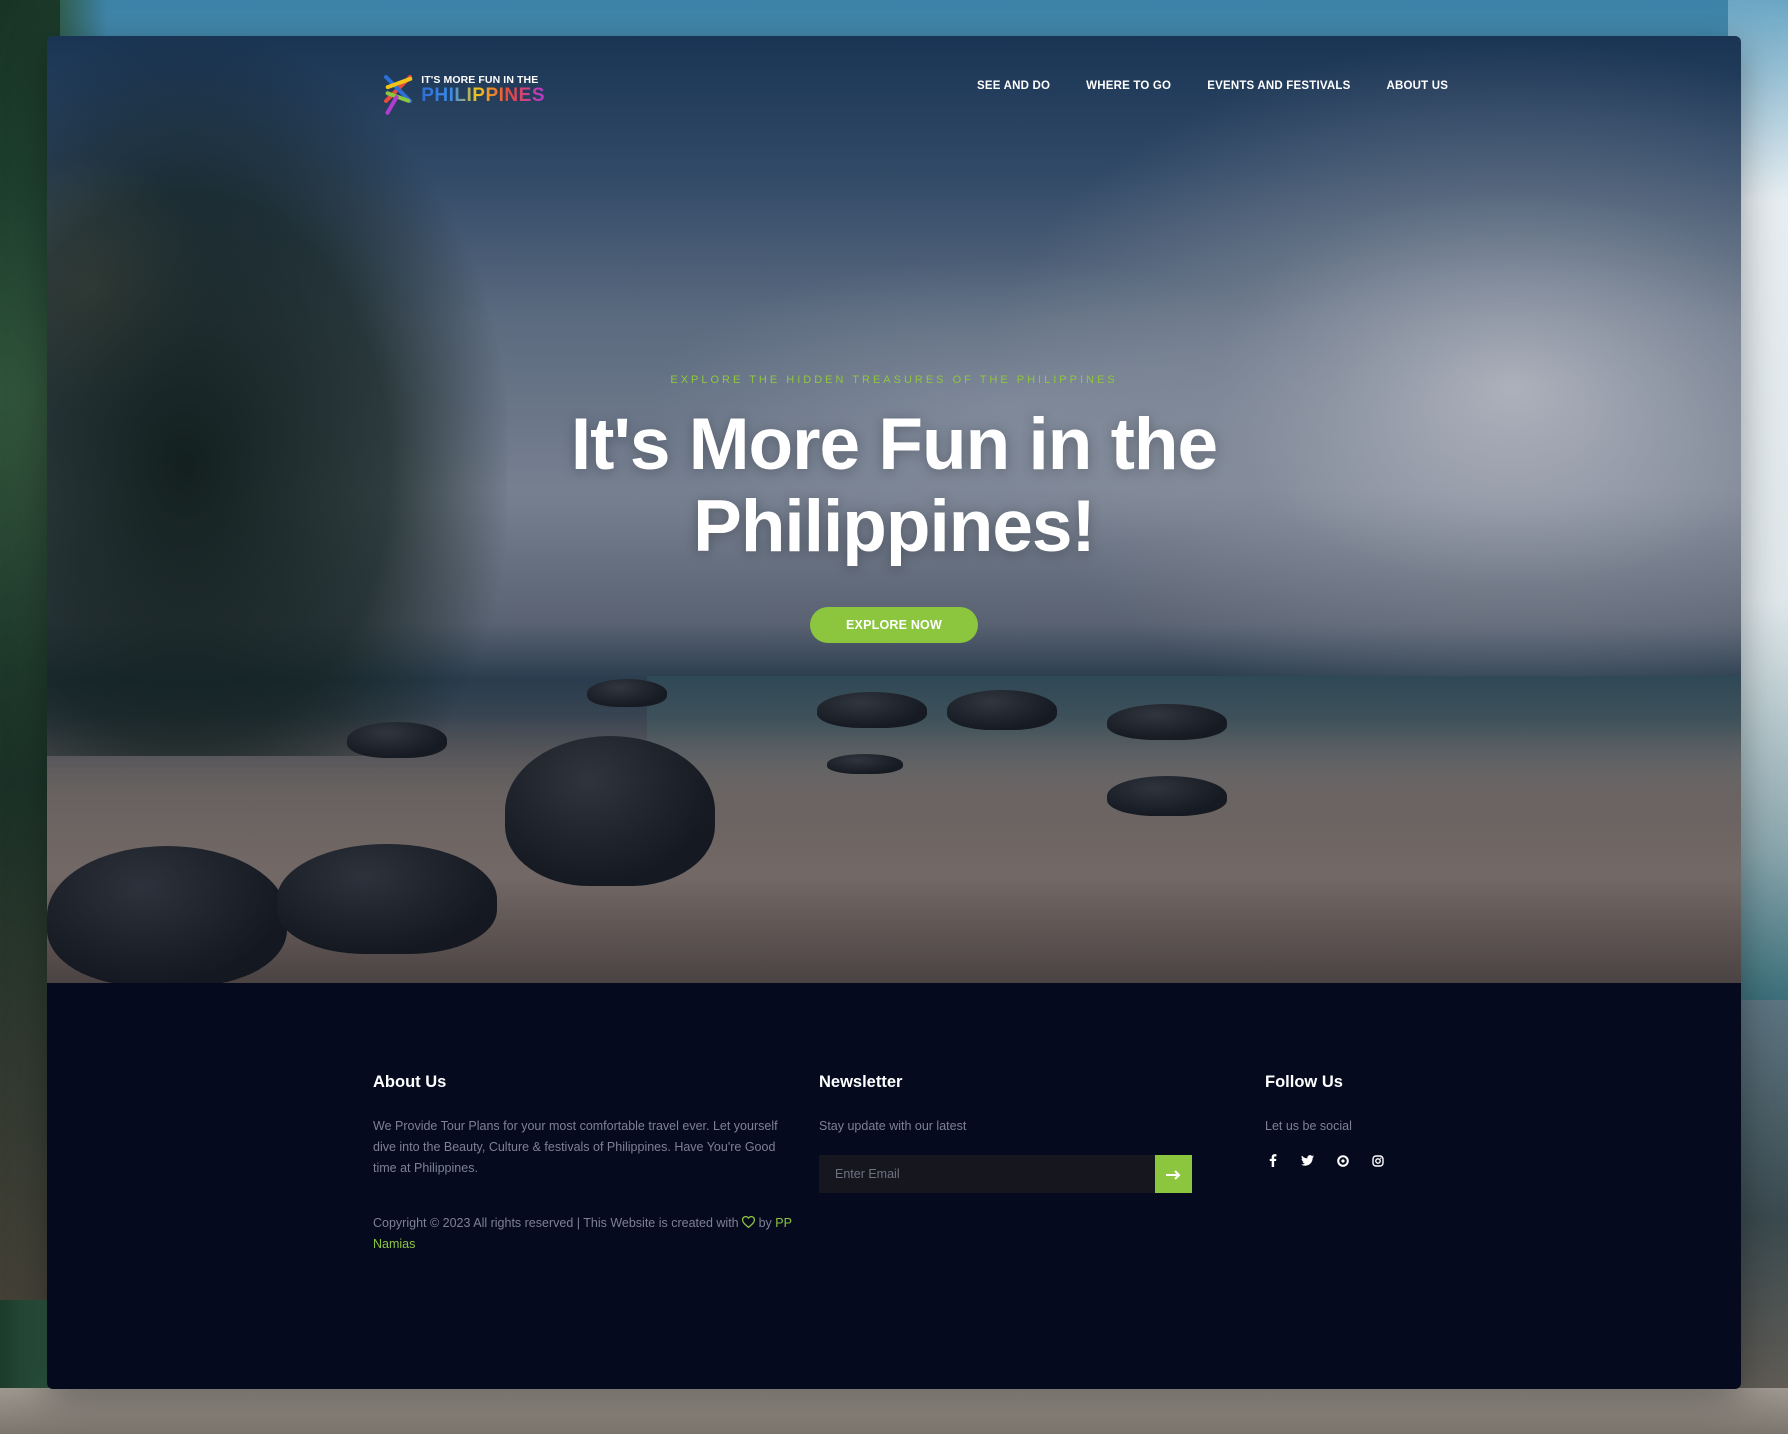  Describe the element at coordinates (1304, 1082) in the screenshot. I see `footer-follow-title: Follow Us` at that location.